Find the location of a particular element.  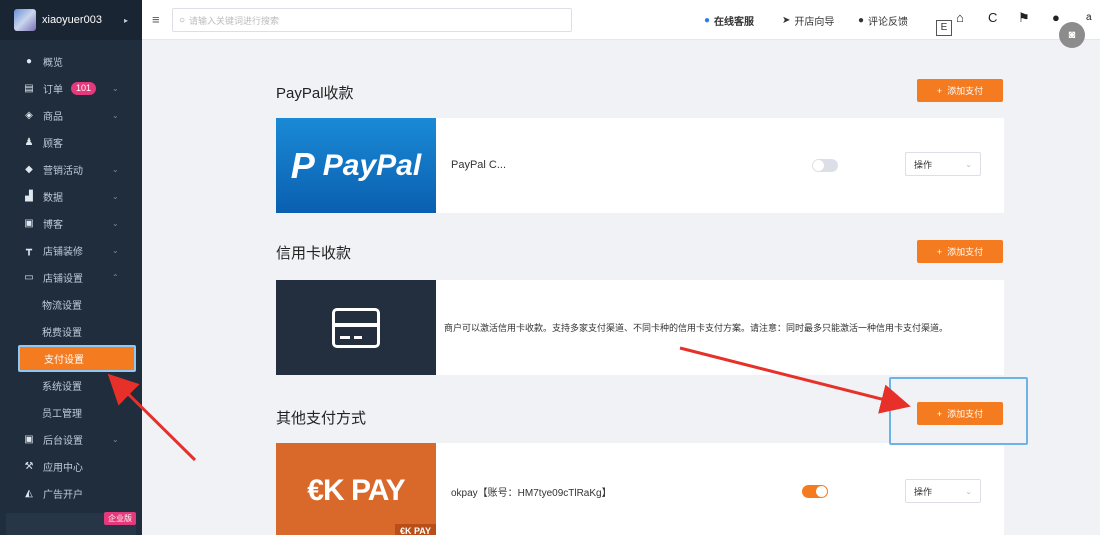

sidebar-item-label: 营销活动 is located at coordinates (63, 171).